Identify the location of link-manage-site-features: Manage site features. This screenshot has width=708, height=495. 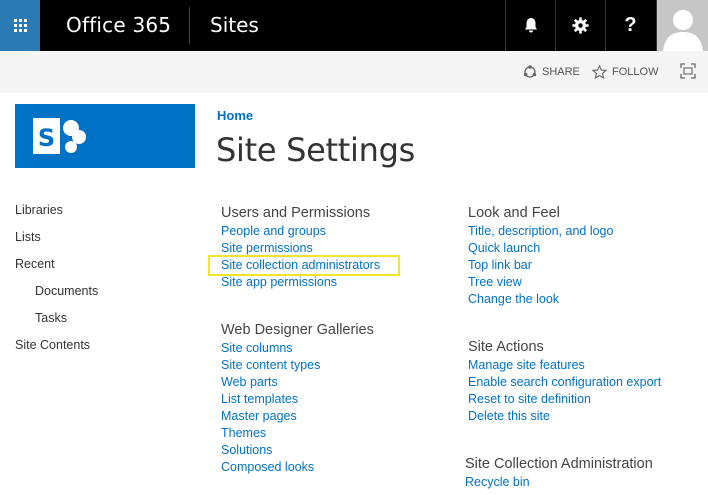
(526, 365).